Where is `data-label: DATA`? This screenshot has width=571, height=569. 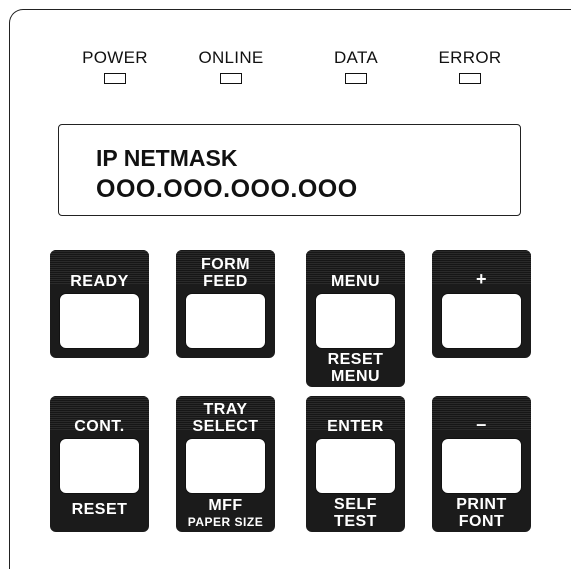
data-label: DATA is located at coordinates (355, 57).